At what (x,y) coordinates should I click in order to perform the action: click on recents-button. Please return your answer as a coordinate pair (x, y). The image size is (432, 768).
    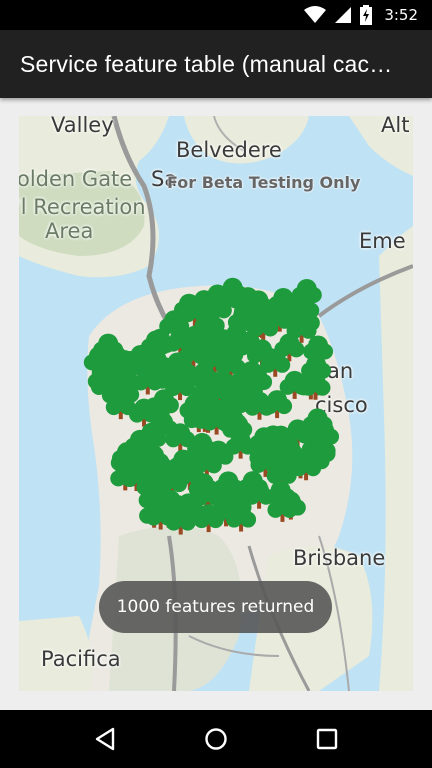
    Looking at the image, I should click on (327, 739).